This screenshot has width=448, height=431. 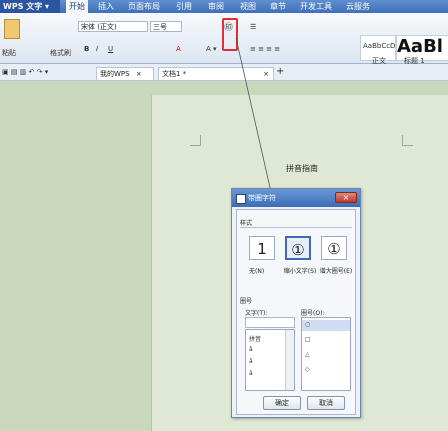 What do you see at coordinates (334, 248) in the screenshot?
I see `style-enlarge-option: ①` at bounding box center [334, 248].